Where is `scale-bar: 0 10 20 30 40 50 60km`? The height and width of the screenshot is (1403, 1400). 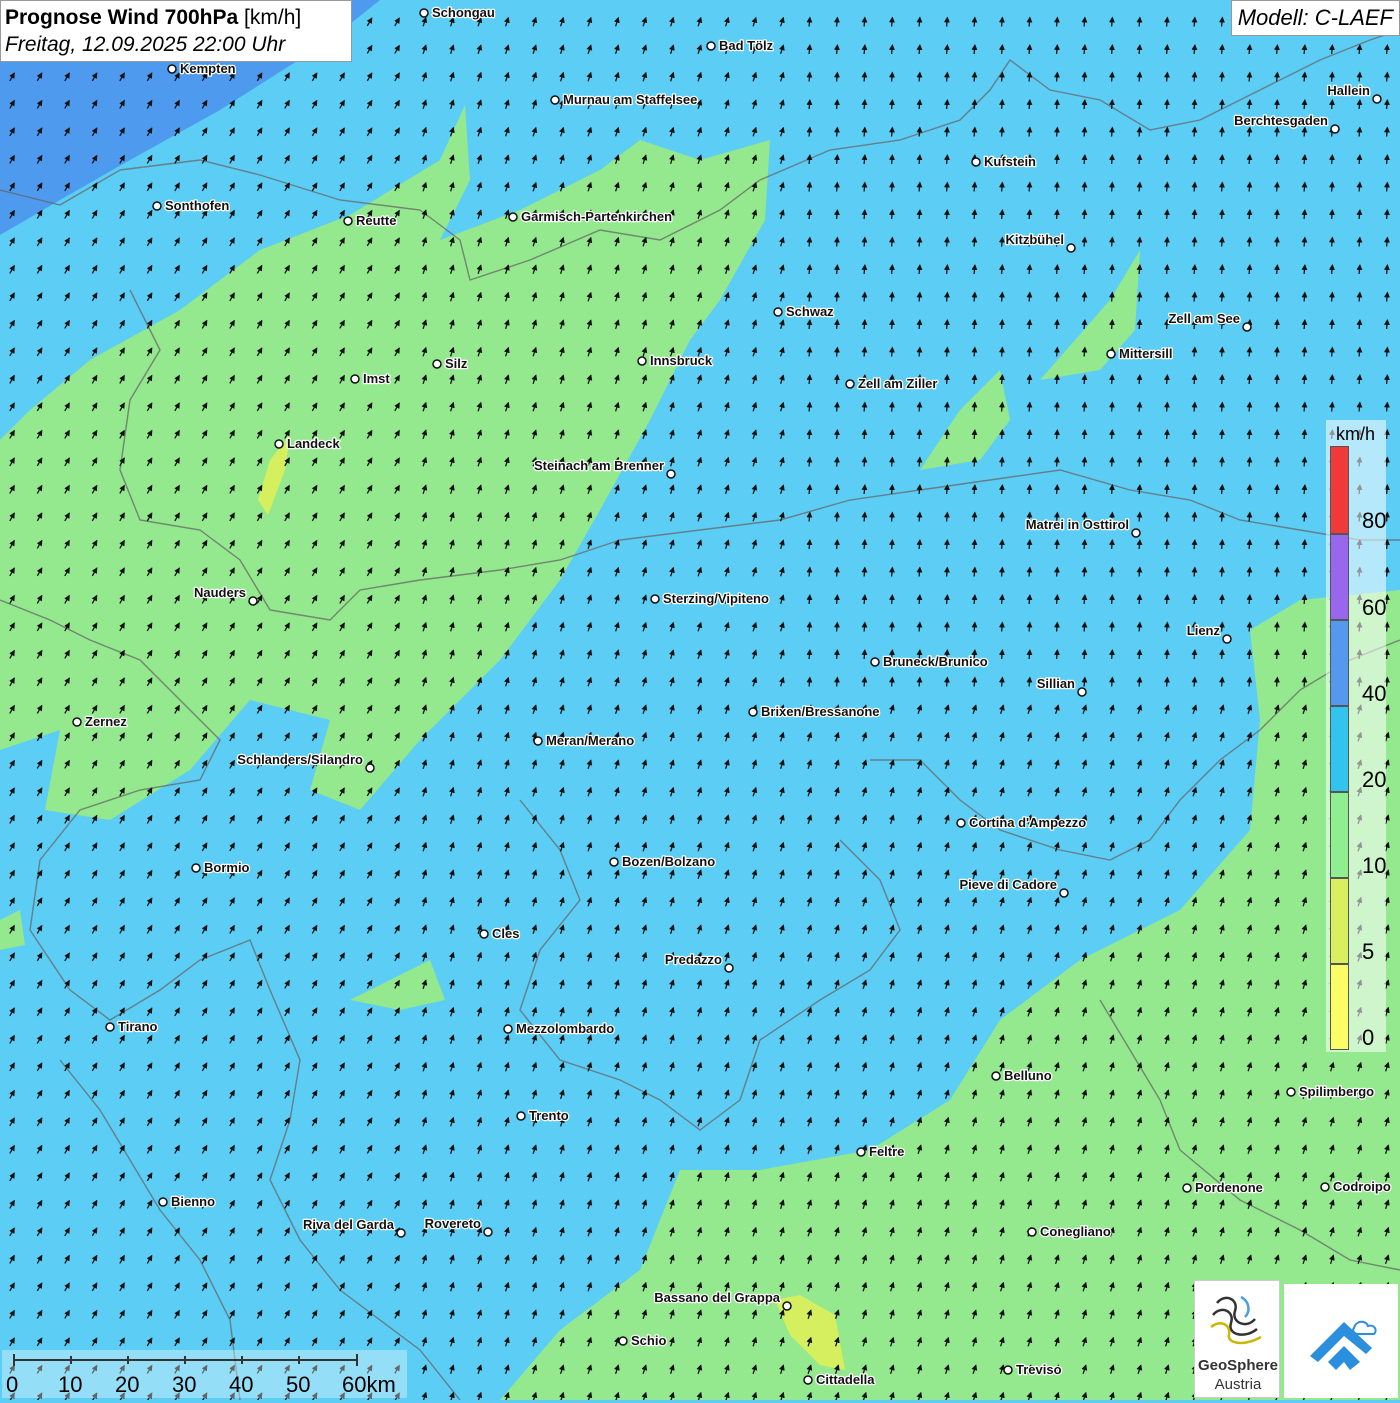 scale-bar: 0 10 20 30 40 50 60km is located at coordinates (204, 1374).